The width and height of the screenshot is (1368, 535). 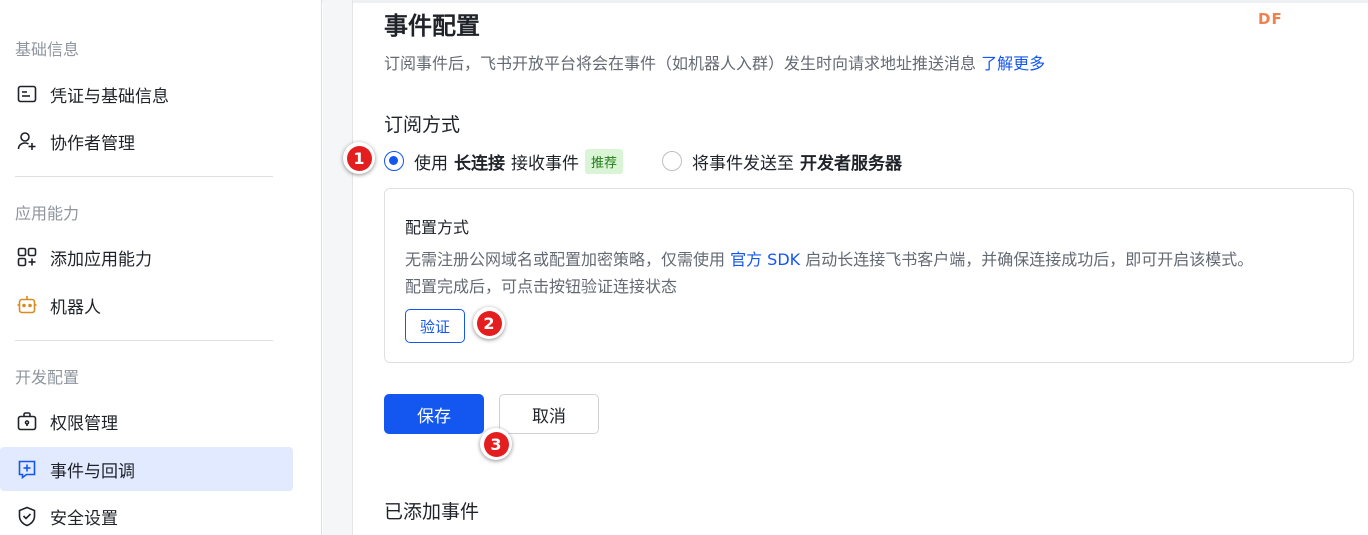 What do you see at coordinates (422, 125) in the screenshot?
I see `subscription-method-label: 订阅方式` at bounding box center [422, 125].